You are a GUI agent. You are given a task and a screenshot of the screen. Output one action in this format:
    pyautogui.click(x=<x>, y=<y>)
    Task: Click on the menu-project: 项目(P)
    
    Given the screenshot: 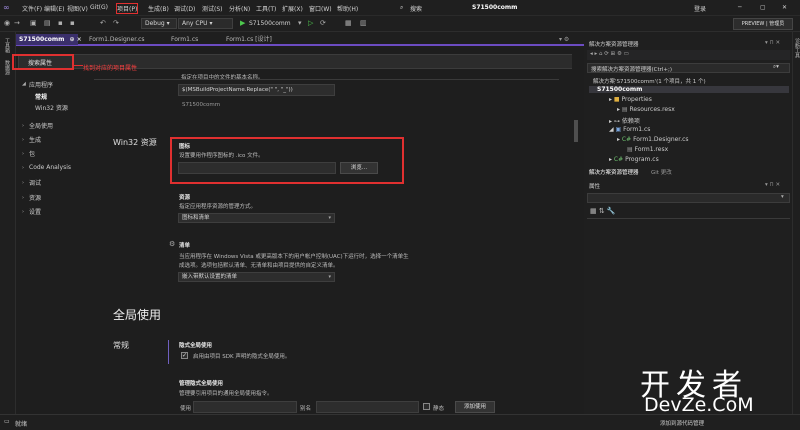 What is the action you would take?
    pyautogui.click(x=127, y=8)
    